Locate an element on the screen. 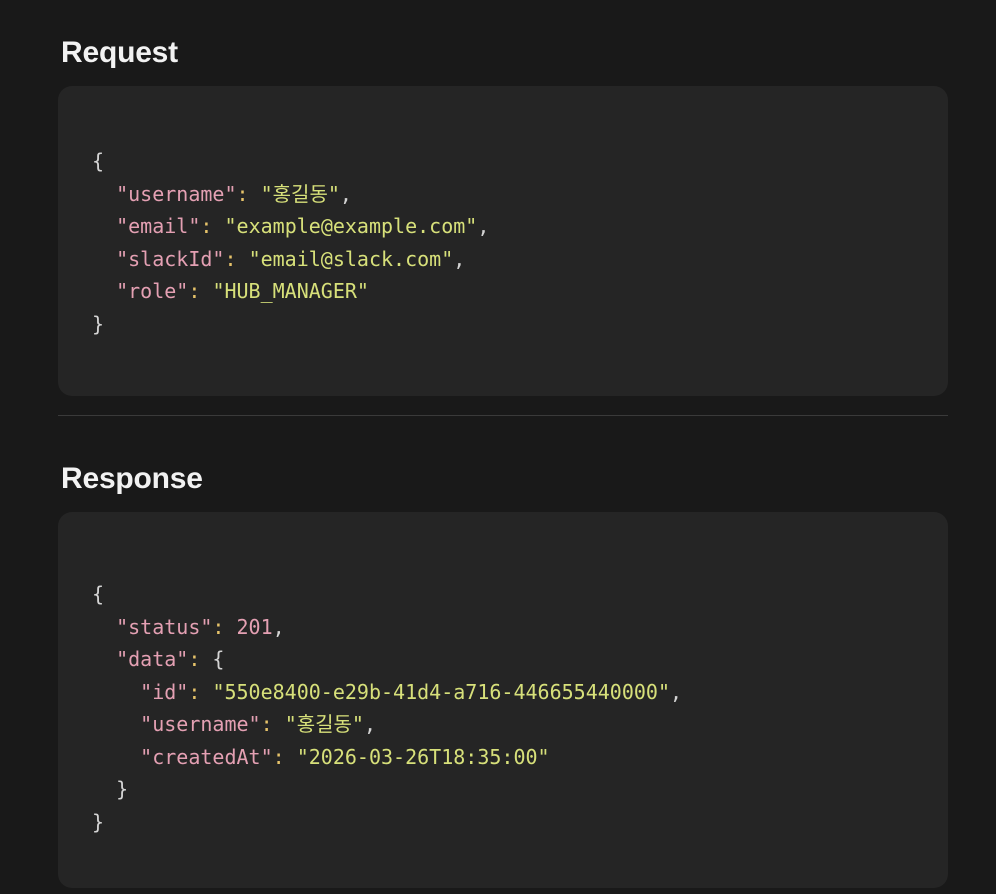 This screenshot has width=996, height=894. code-token: "2026-03-26T18:35:00" is located at coordinates (423, 756).